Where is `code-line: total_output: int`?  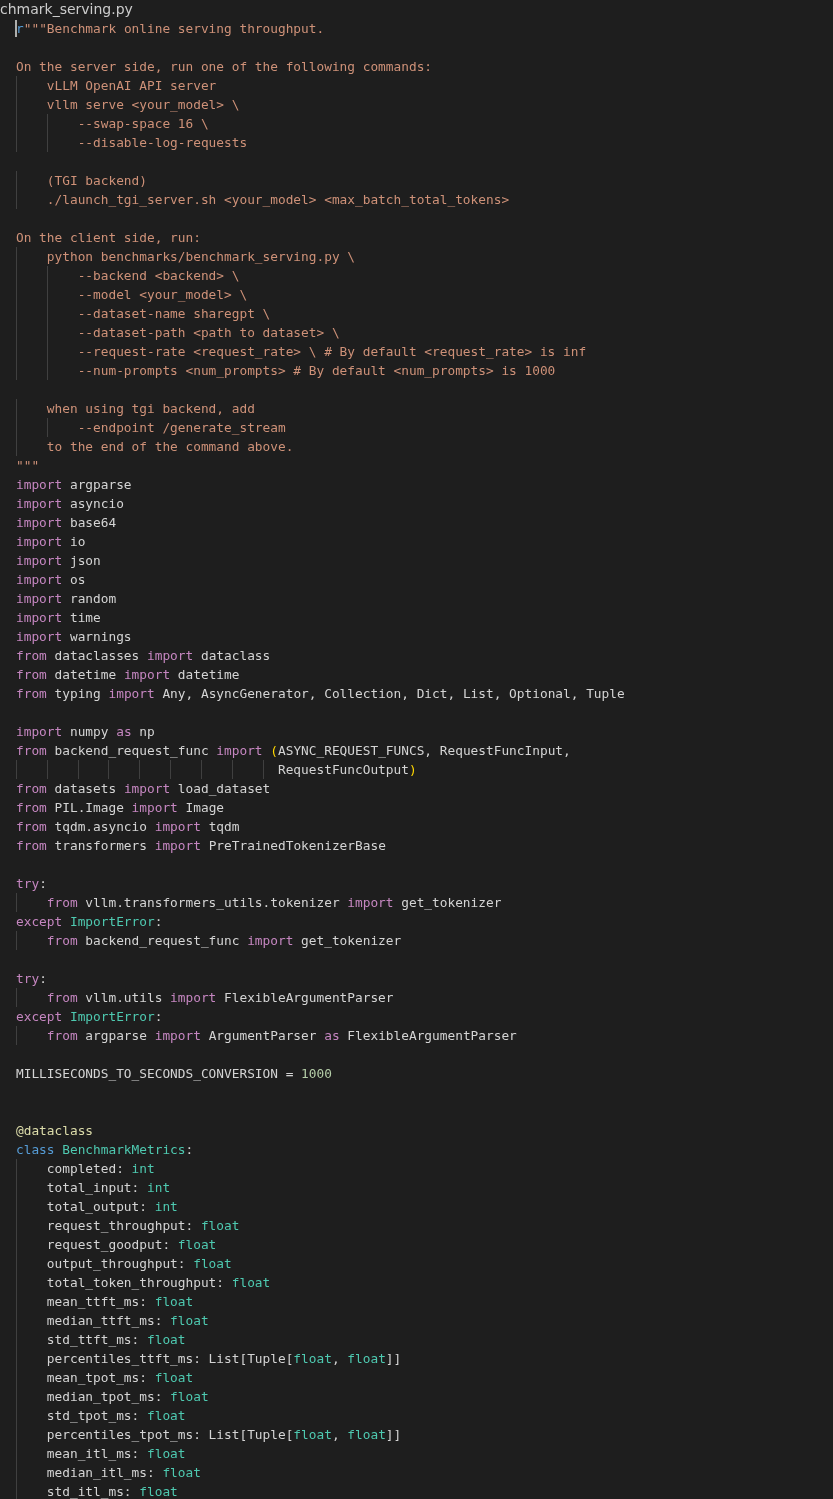 code-line: total_output: int is located at coordinates (111, 1207).